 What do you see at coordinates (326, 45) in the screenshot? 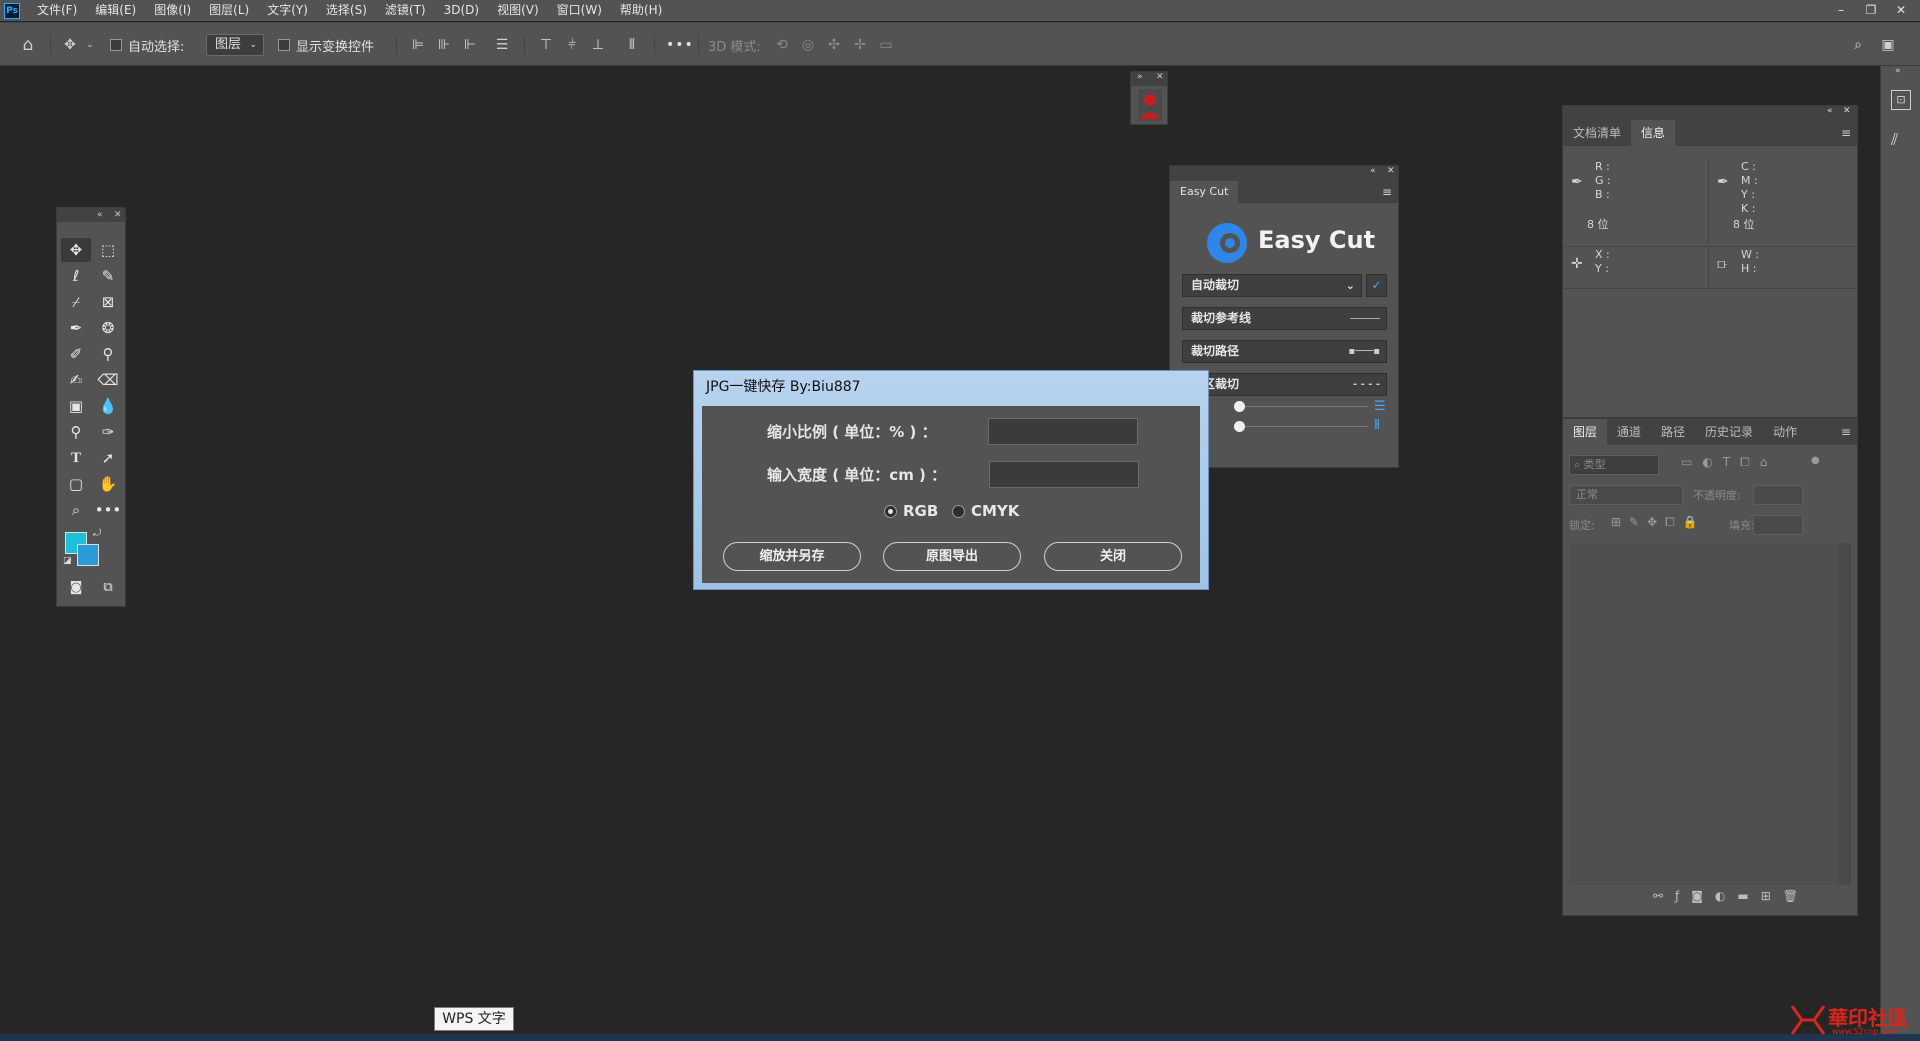
I see `show-transform-checkbox: 显示变换控件` at bounding box center [326, 45].